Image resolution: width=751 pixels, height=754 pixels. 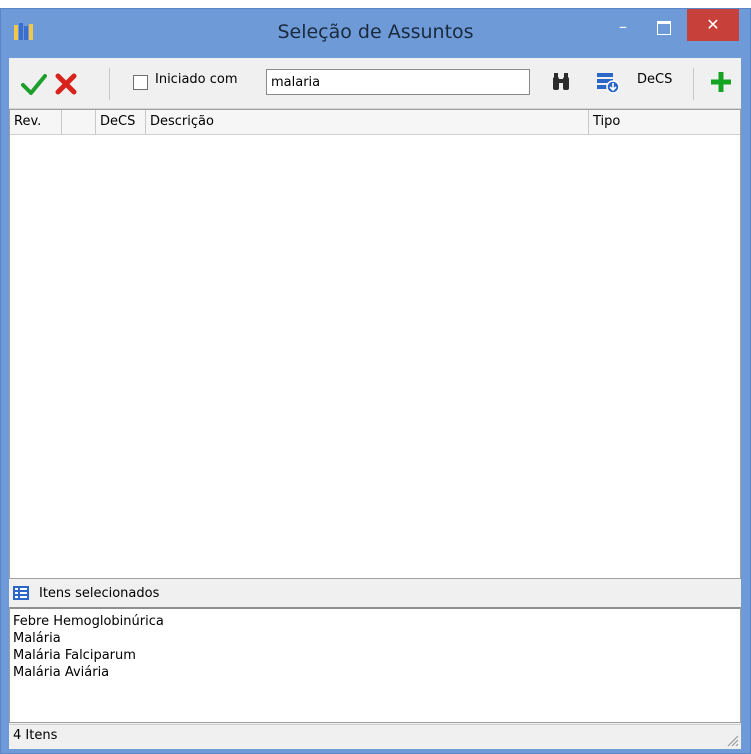 What do you see at coordinates (375, 655) in the screenshot?
I see `list-item: Malária Falciparum` at bounding box center [375, 655].